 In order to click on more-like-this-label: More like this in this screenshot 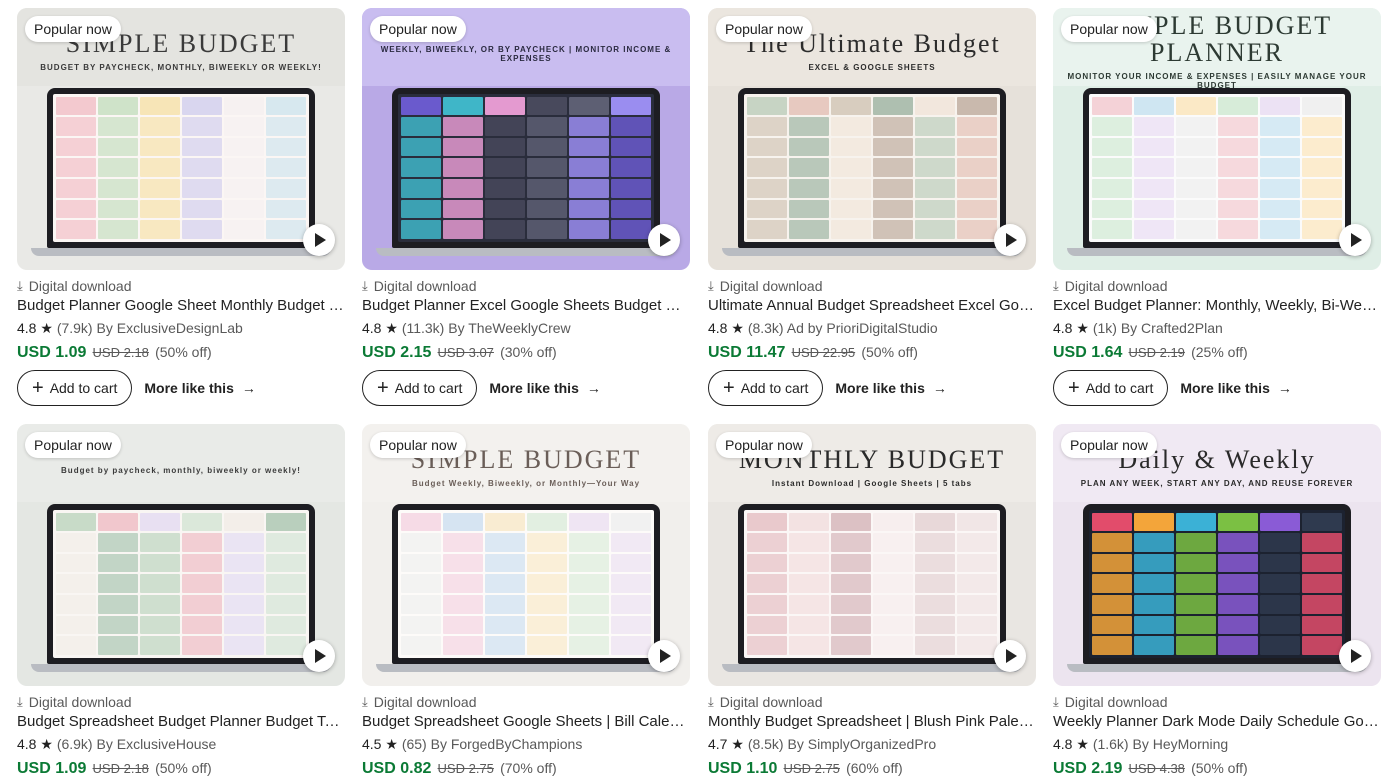, I will do `click(534, 388)`.